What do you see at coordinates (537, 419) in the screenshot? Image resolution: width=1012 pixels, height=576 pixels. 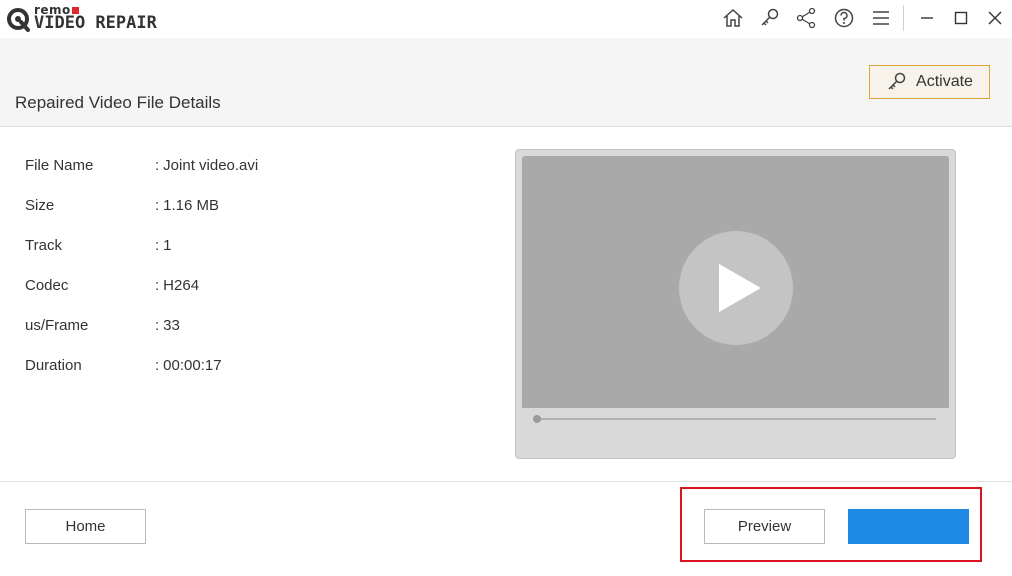 I see `seek-handle` at bounding box center [537, 419].